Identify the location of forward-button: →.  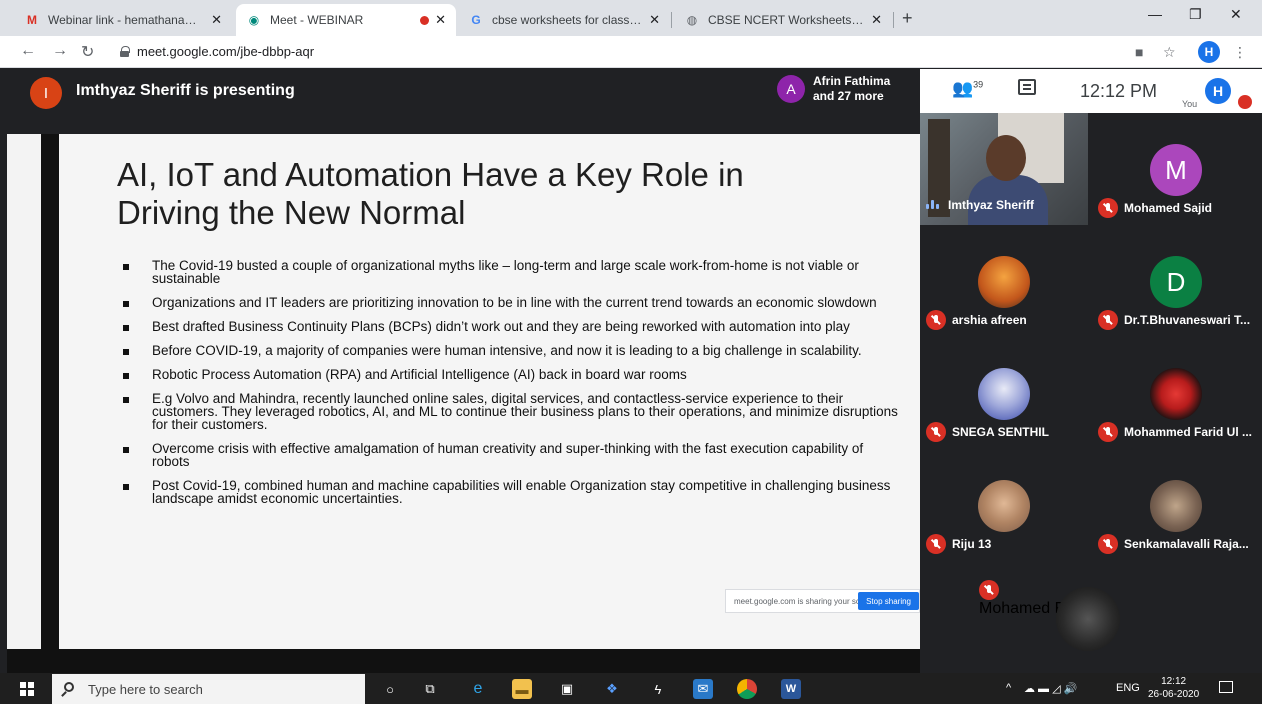
(60, 51).